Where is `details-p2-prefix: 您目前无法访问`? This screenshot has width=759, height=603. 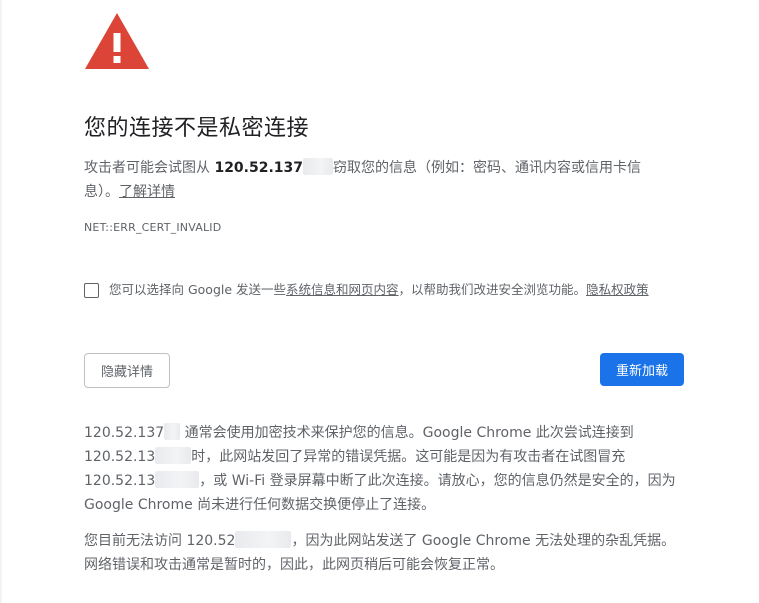 details-p2-prefix: 您目前无法访问 is located at coordinates (135, 541).